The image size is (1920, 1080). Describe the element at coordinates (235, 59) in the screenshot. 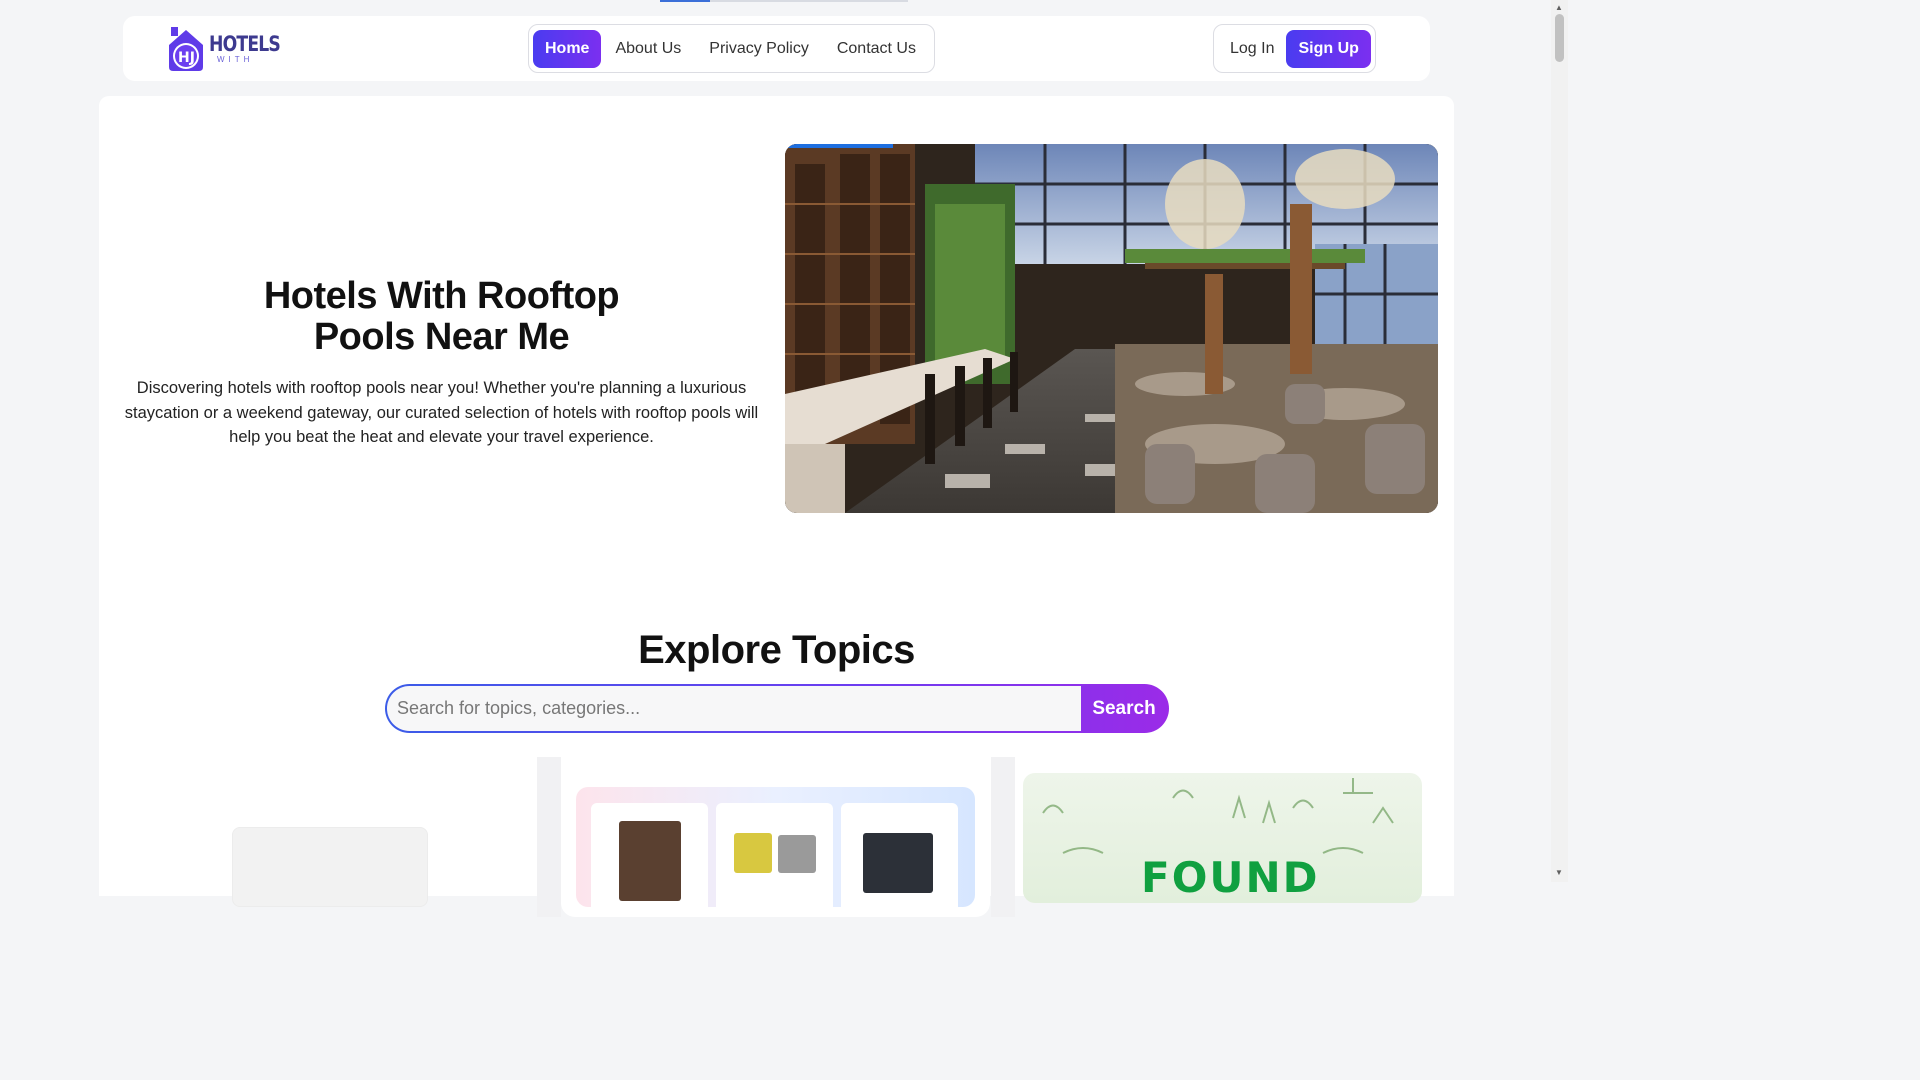

I see `logo-subtext: WITH` at that location.